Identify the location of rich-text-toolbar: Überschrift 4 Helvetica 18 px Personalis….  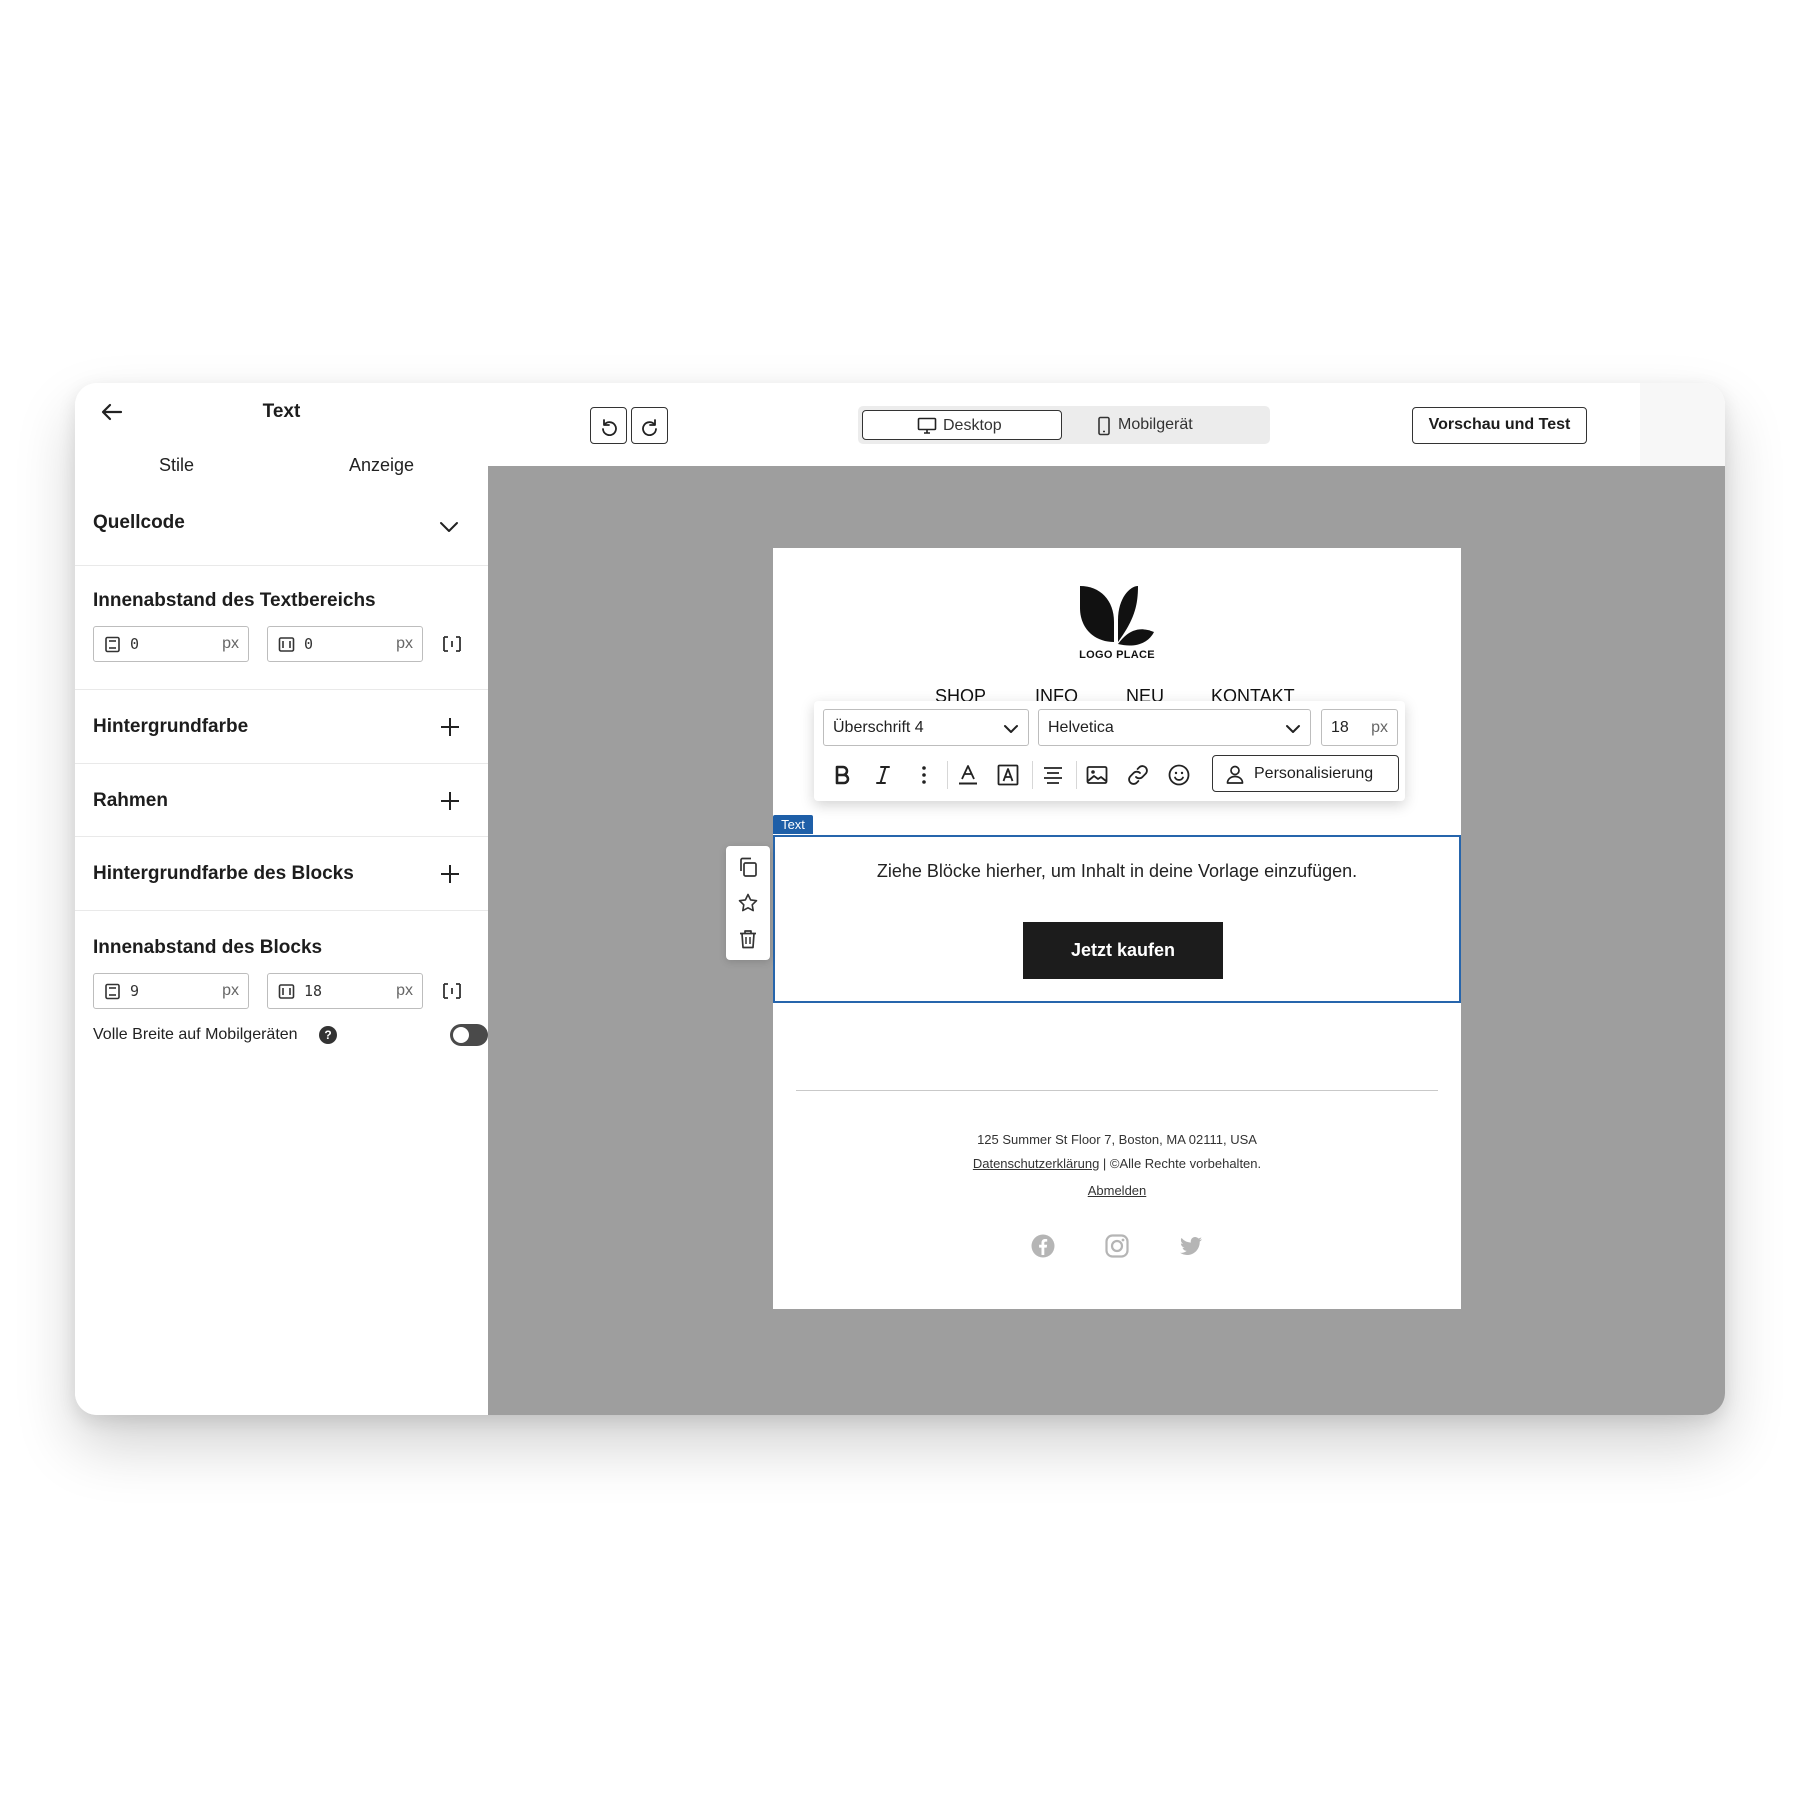
(1109, 751).